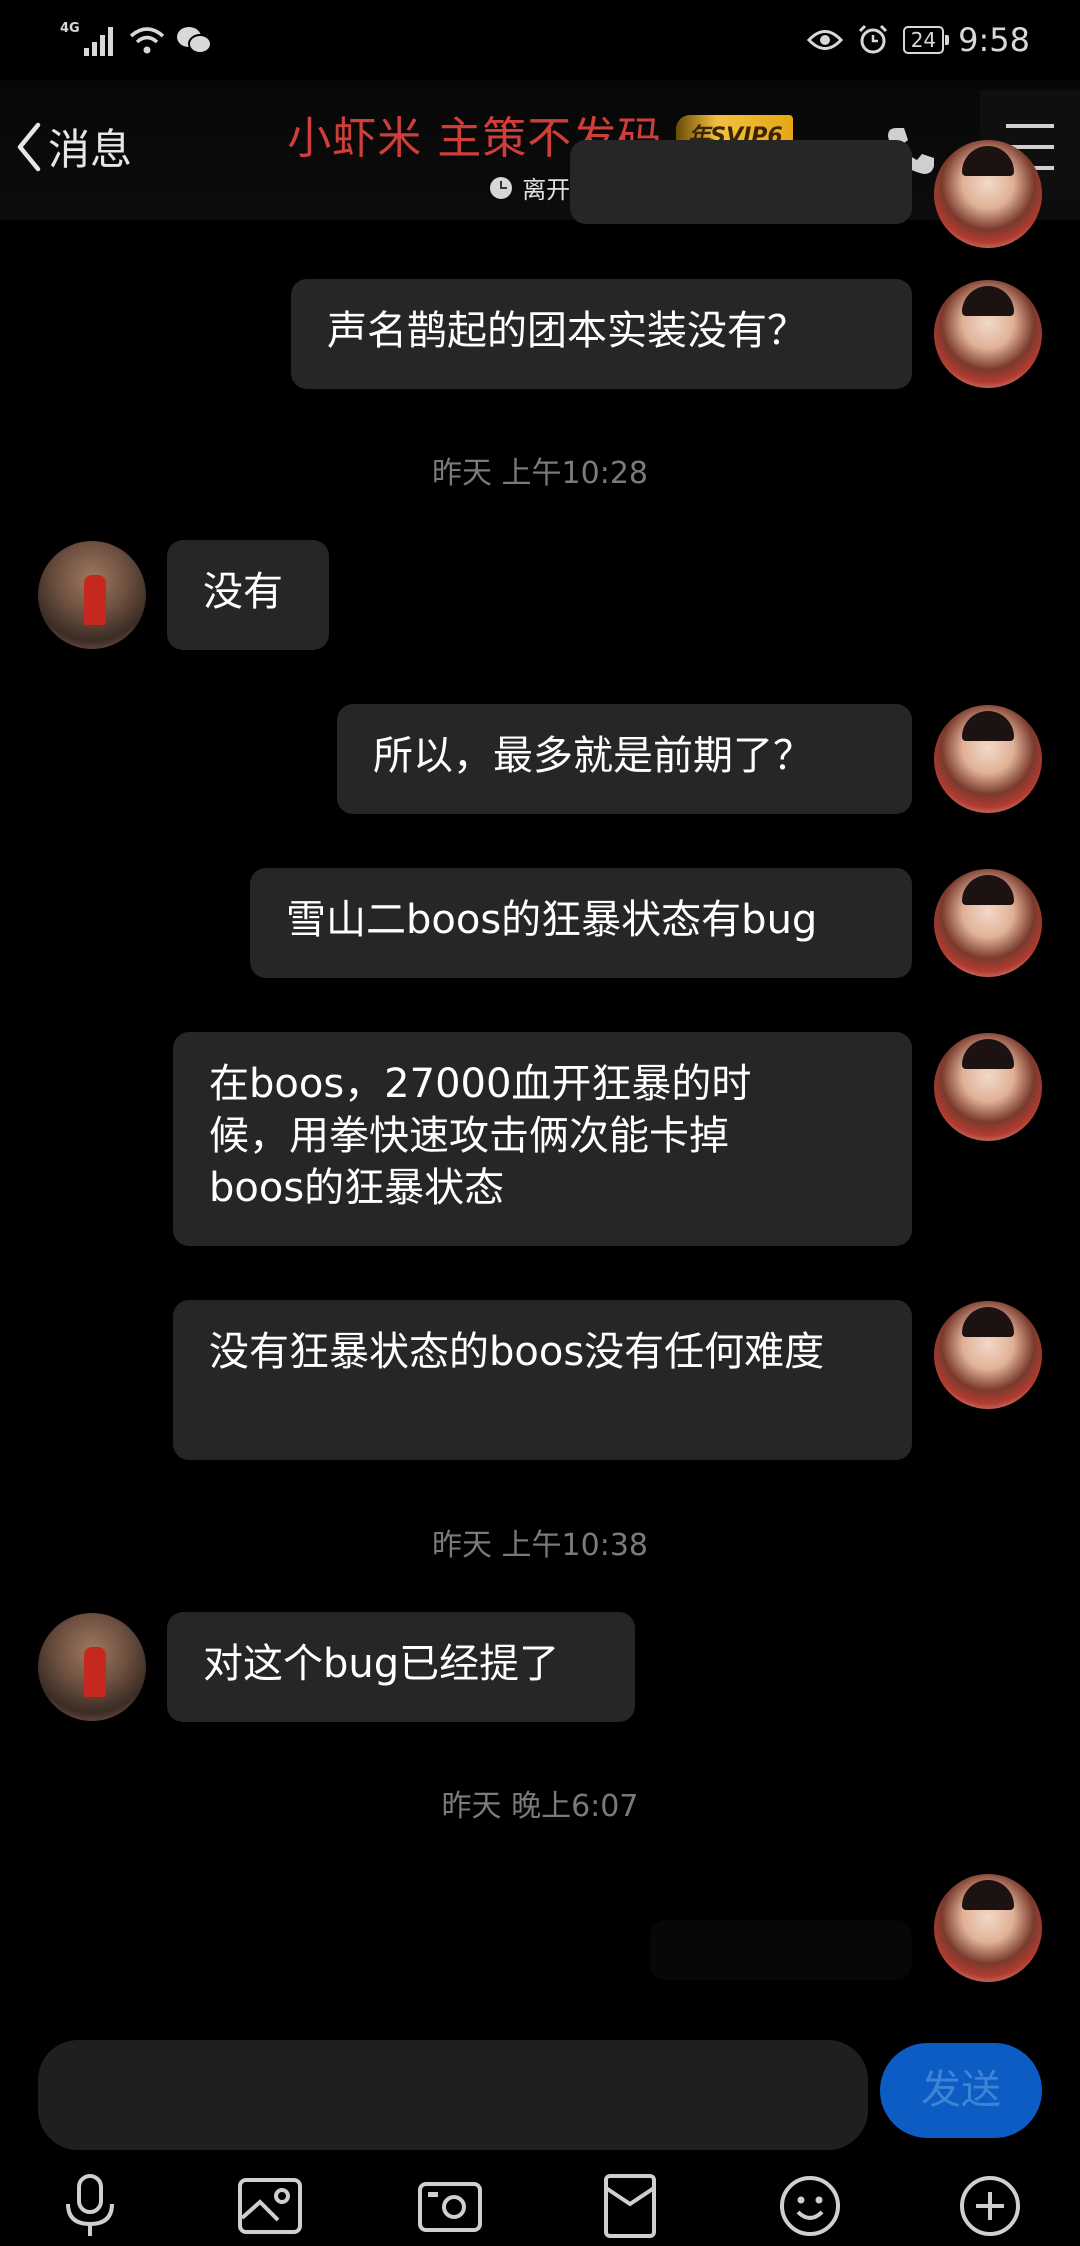  I want to click on message-bubble: 雪山二boos的狂暴状态有bug, so click(581, 923).